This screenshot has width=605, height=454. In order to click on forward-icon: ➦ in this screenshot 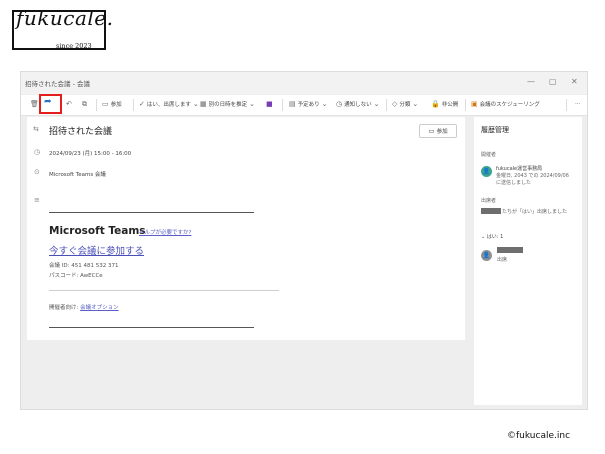, I will do `click(48, 102)`.